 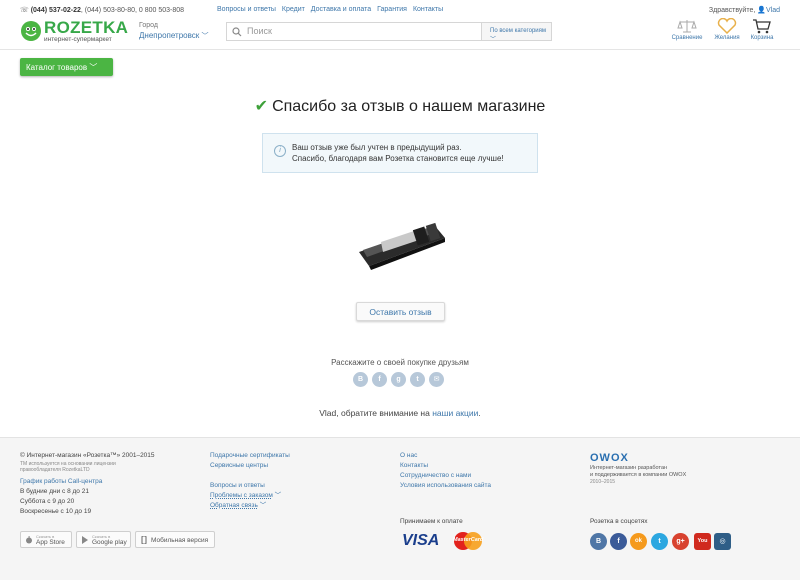 I want to click on heart-icon, so click(x=727, y=26).